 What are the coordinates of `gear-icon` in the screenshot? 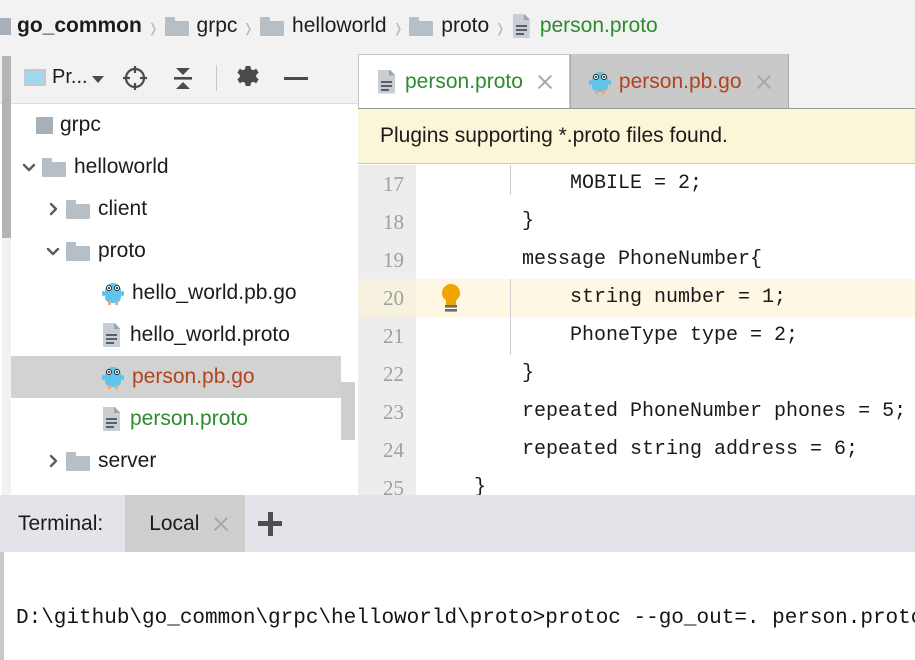 It's located at (248, 78).